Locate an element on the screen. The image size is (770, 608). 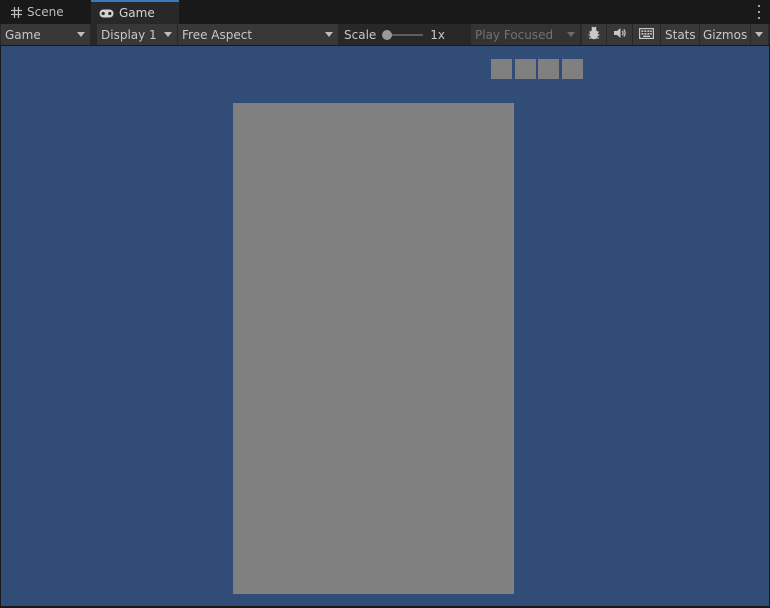
tab-scene-label: Scene is located at coordinates (45, 12).